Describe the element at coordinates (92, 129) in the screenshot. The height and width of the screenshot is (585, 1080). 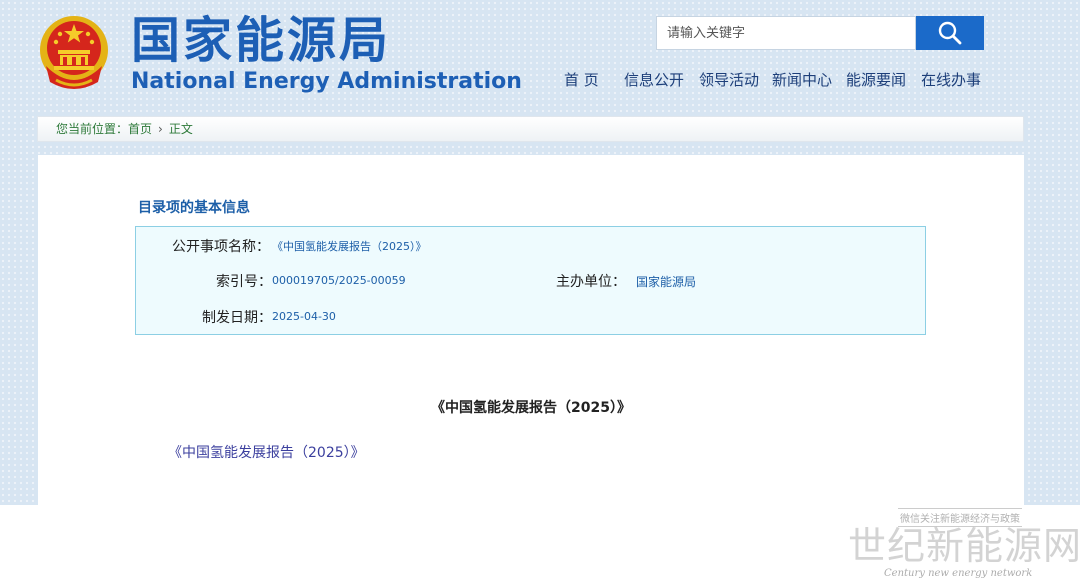
I see `breadcrumb-prefix: 您当前位置：` at that location.